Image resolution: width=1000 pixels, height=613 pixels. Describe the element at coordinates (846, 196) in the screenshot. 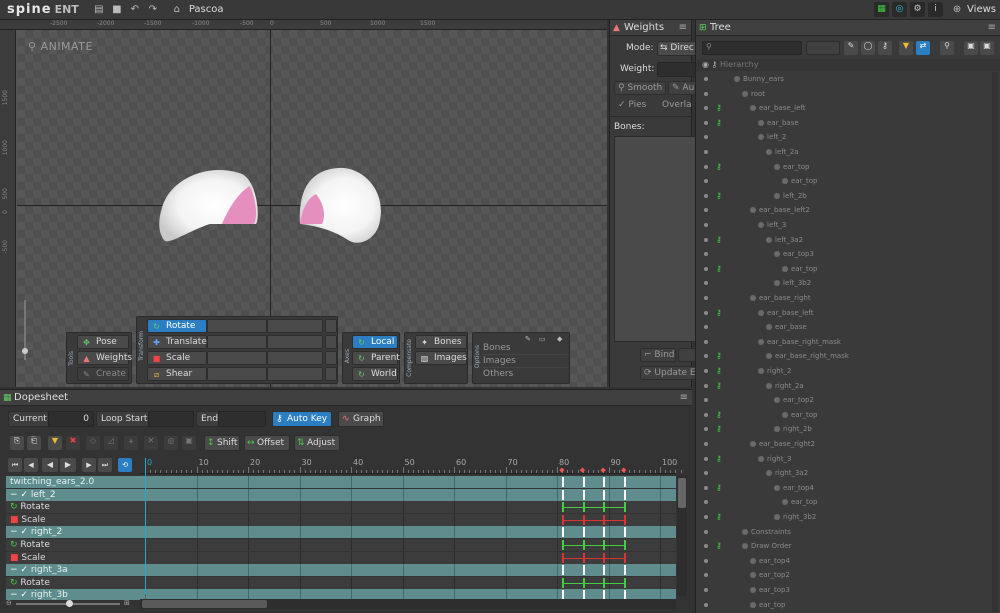

I see `tree-row: ⚷ left_2b` at that location.